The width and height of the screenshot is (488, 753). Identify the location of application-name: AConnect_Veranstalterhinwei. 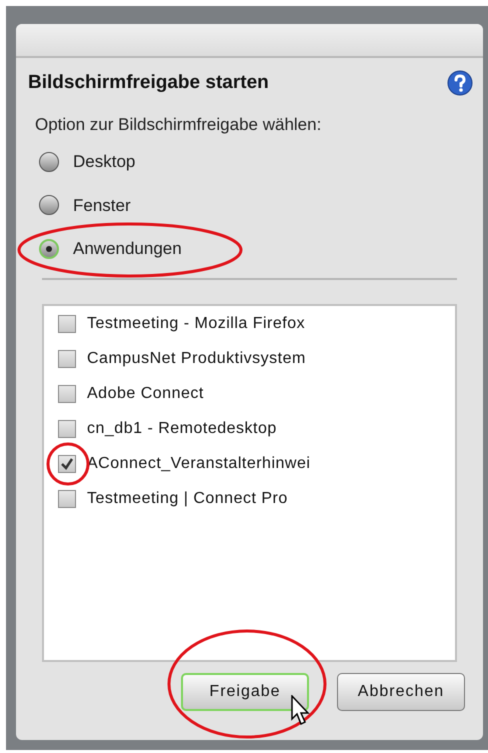
(198, 464).